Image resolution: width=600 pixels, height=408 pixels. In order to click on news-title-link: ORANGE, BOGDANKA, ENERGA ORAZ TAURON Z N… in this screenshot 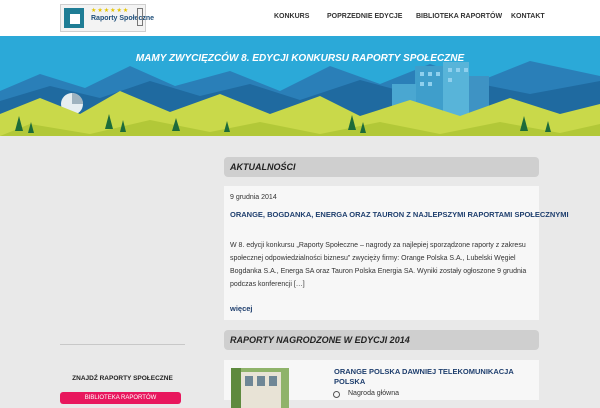, I will do `click(399, 214)`.